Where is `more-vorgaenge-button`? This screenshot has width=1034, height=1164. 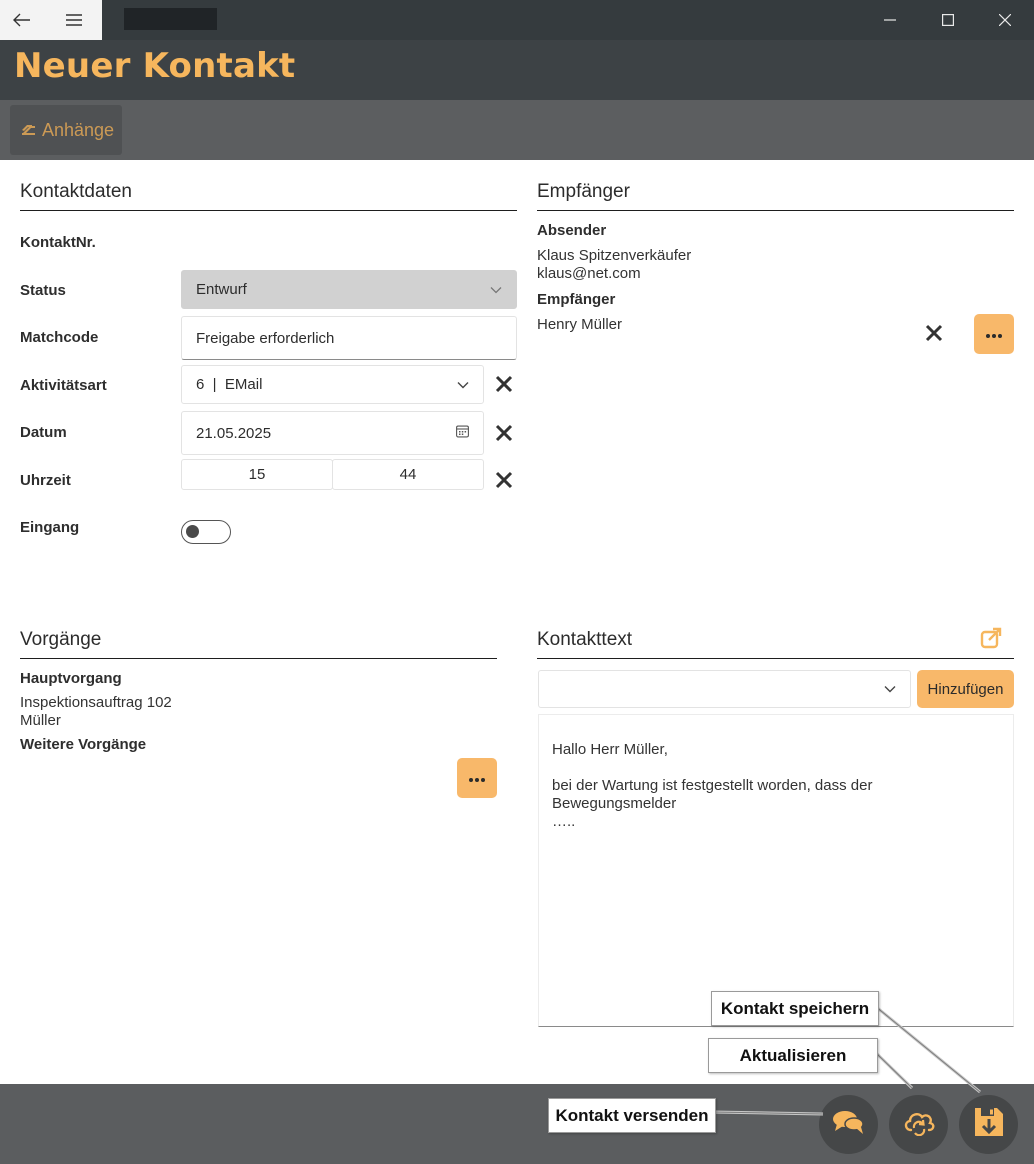 more-vorgaenge-button is located at coordinates (477, 778).